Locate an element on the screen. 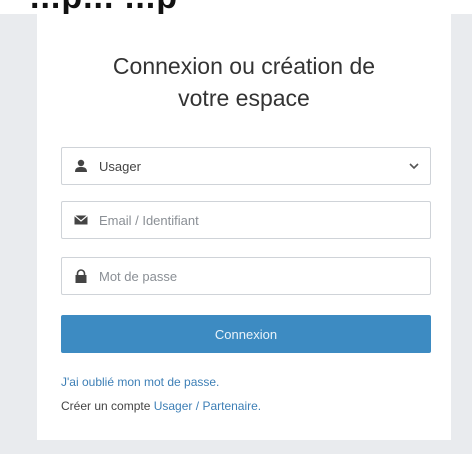 This screenshot has width=472, height=454. top-banner-fragment: ...p... ...p is located at coordinates (236, 7).